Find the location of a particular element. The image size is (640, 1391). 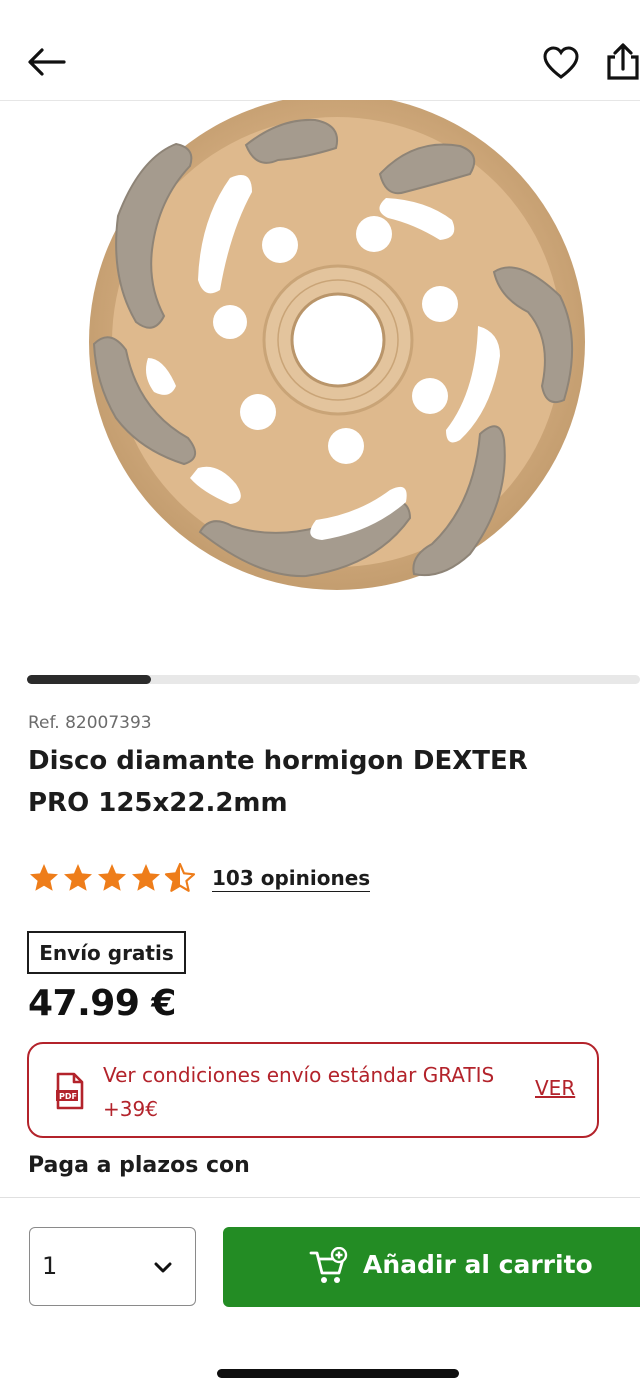

share-button is located at coordinates (623, 62).